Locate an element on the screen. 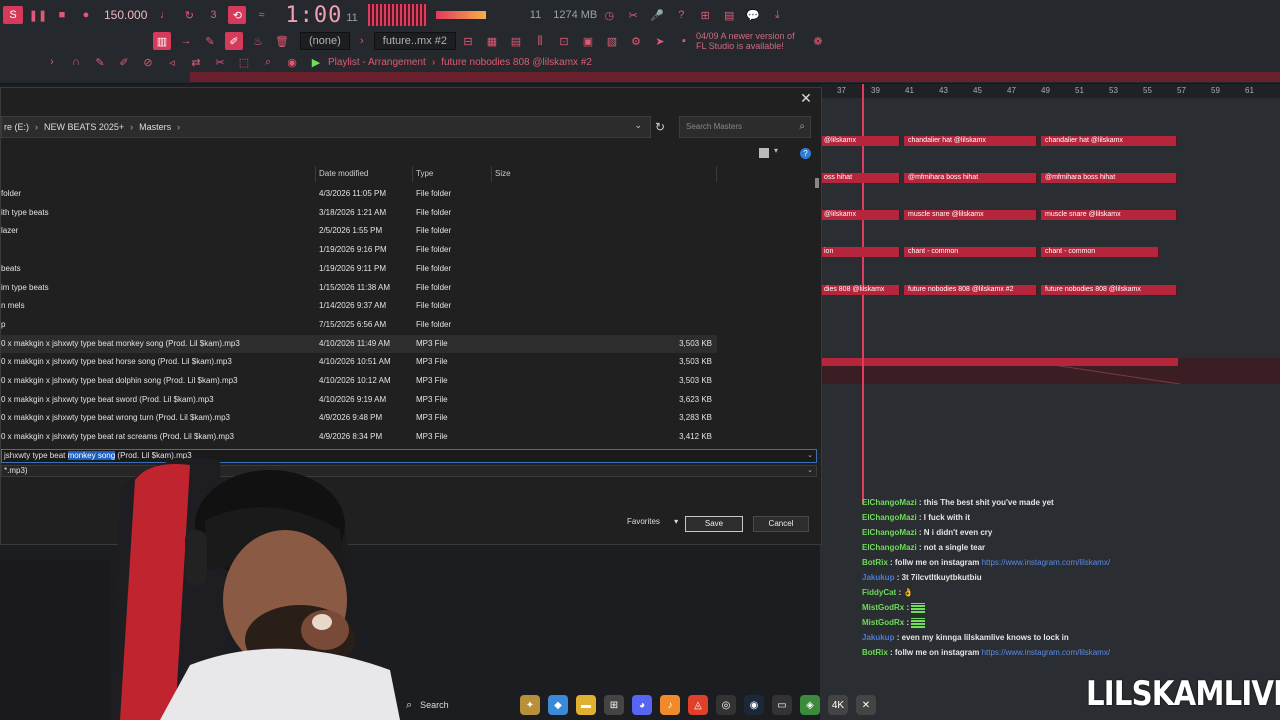  chat-username: BotRix is located at coordinates (875, 562).